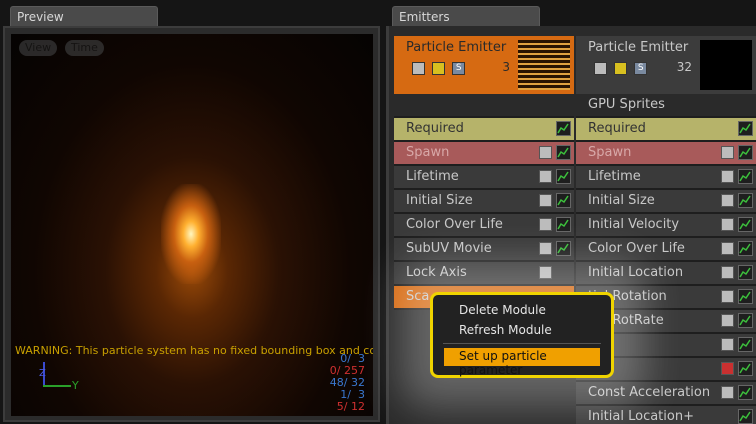 This screenshot has height=424, width=756. I want to click on module-row: Initial Velocity, so click(666, 226).